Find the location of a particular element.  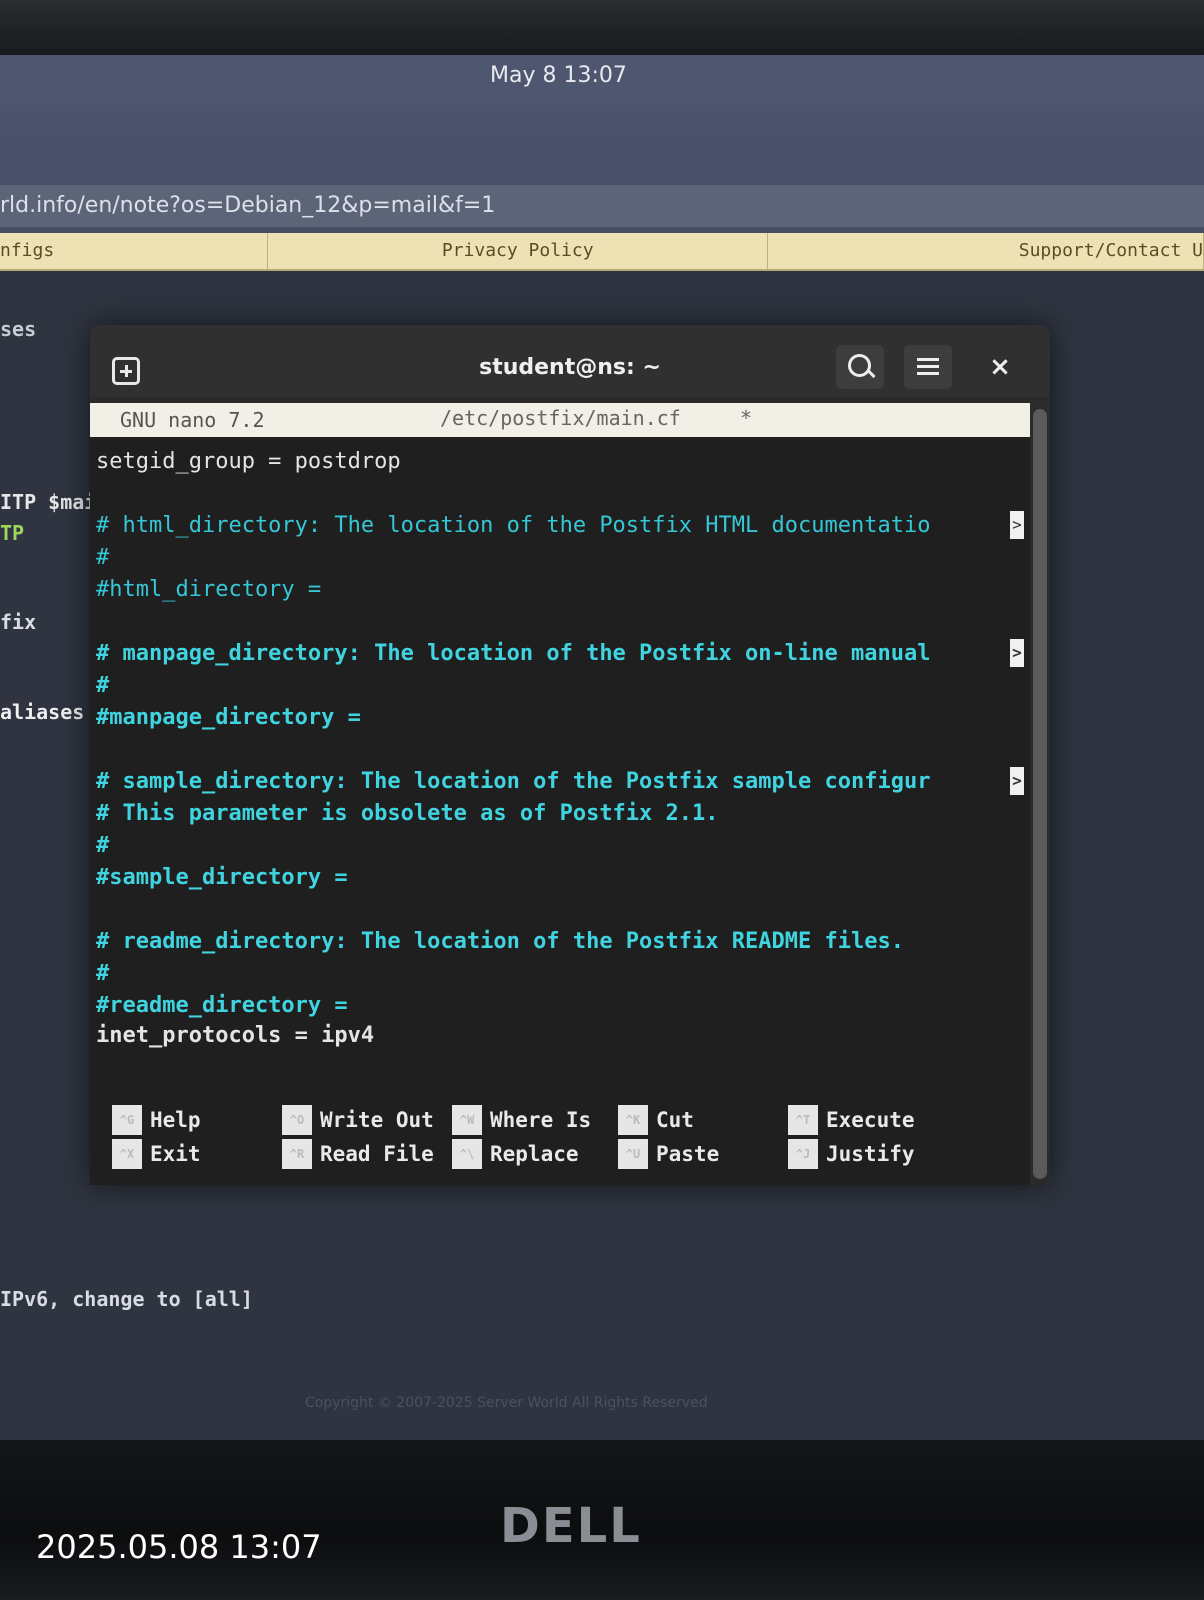

shortcut-label: Paste is located at coordinates (688, 1154).